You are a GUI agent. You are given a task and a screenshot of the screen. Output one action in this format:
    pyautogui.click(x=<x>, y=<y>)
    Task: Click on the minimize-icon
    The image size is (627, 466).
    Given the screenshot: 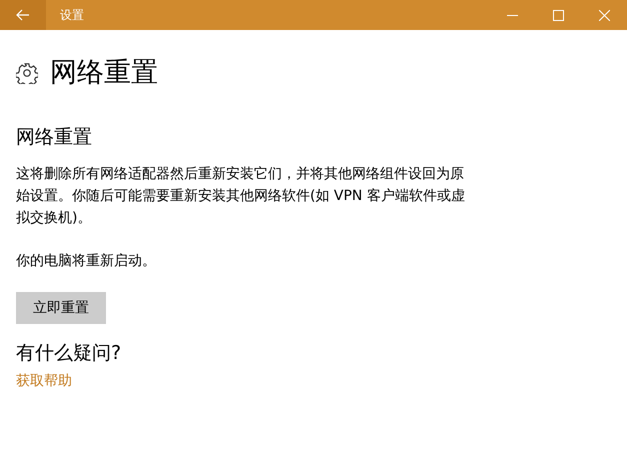 What is the action you would take?
    pyautogui.click(x=512, y=15)
    